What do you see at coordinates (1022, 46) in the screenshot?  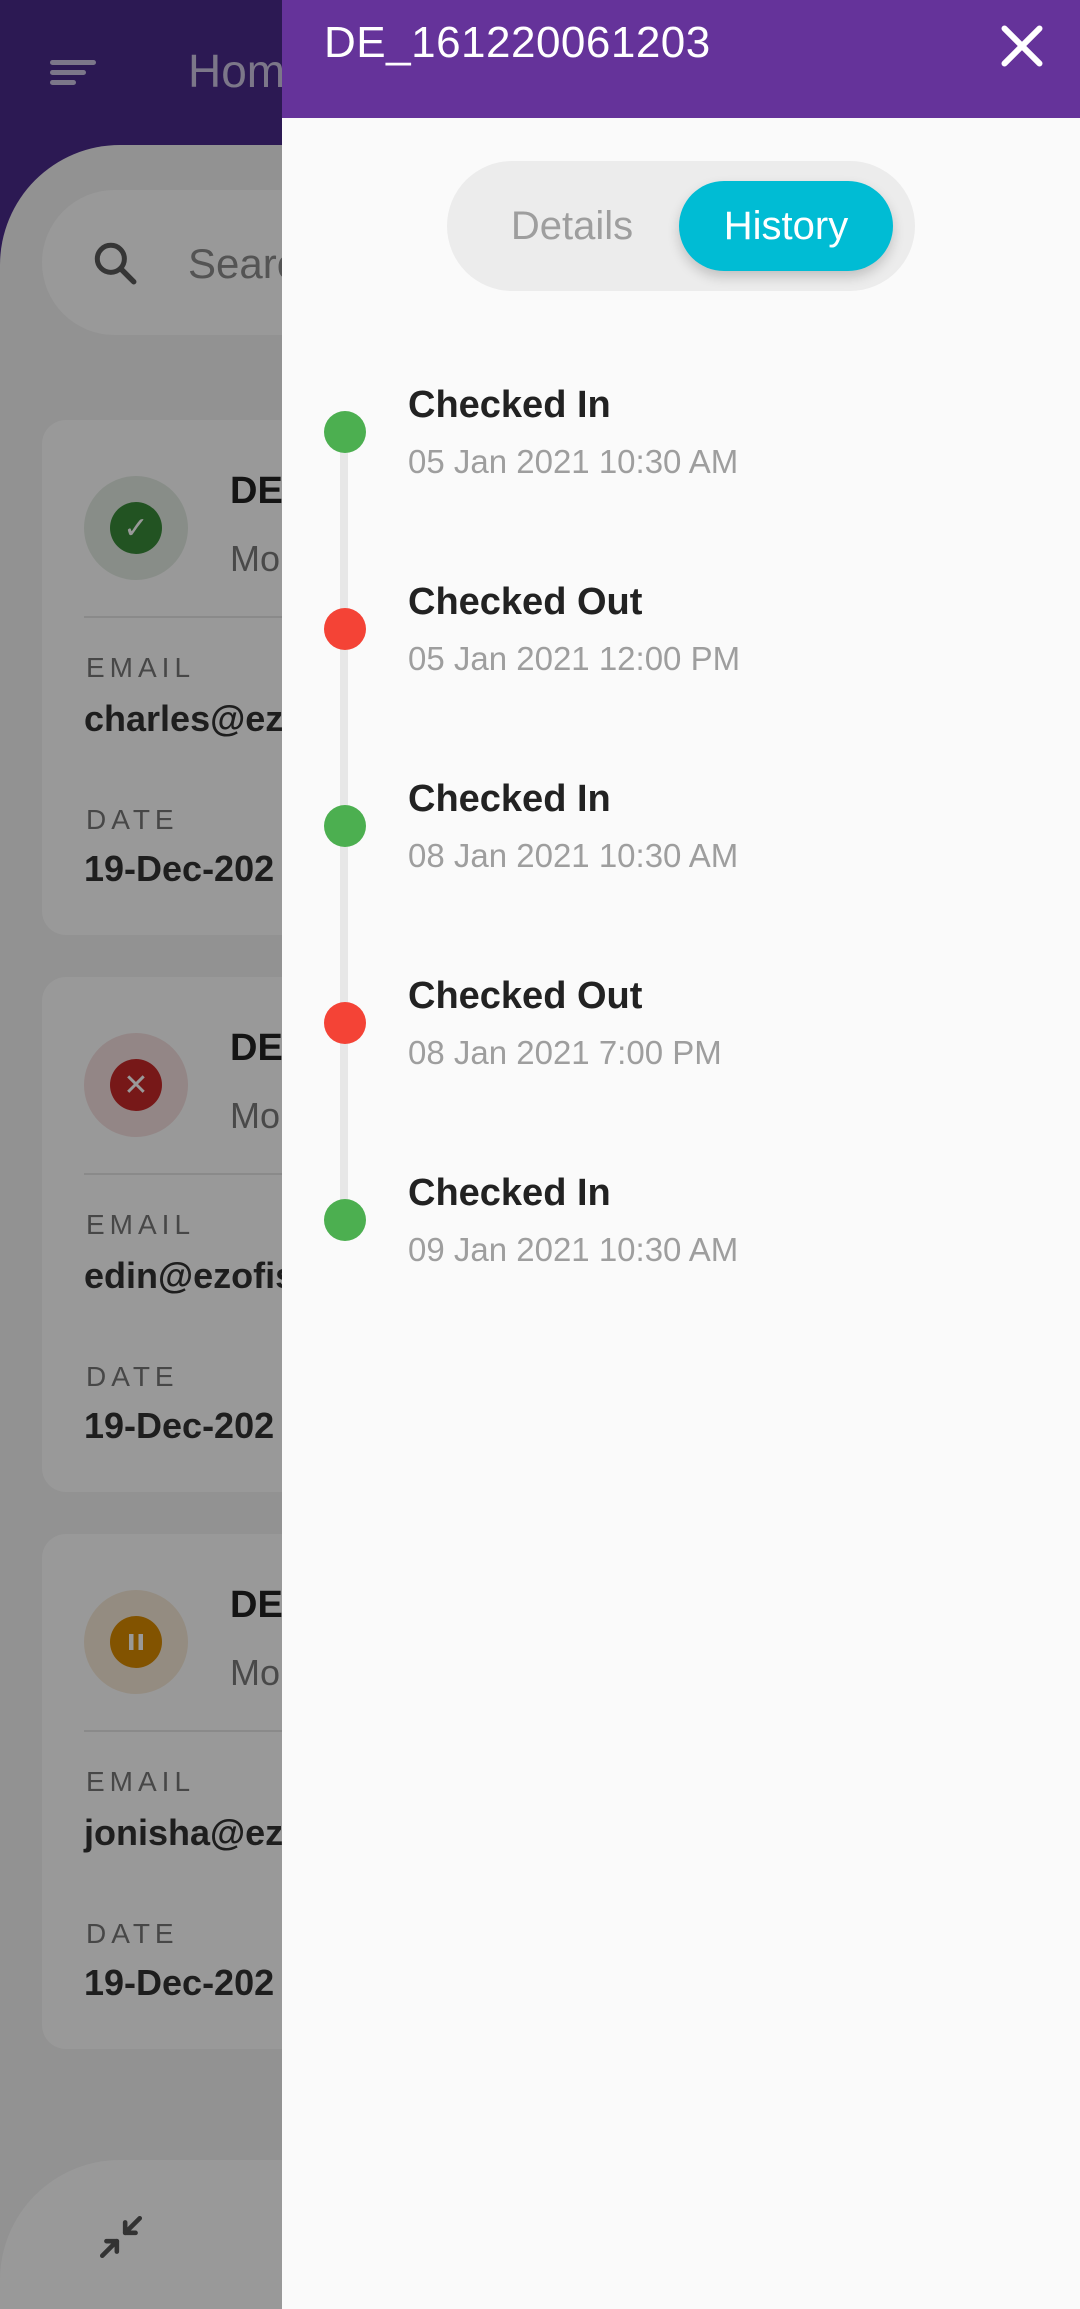 I see `close-icon` at bounding box center [1022, 46].